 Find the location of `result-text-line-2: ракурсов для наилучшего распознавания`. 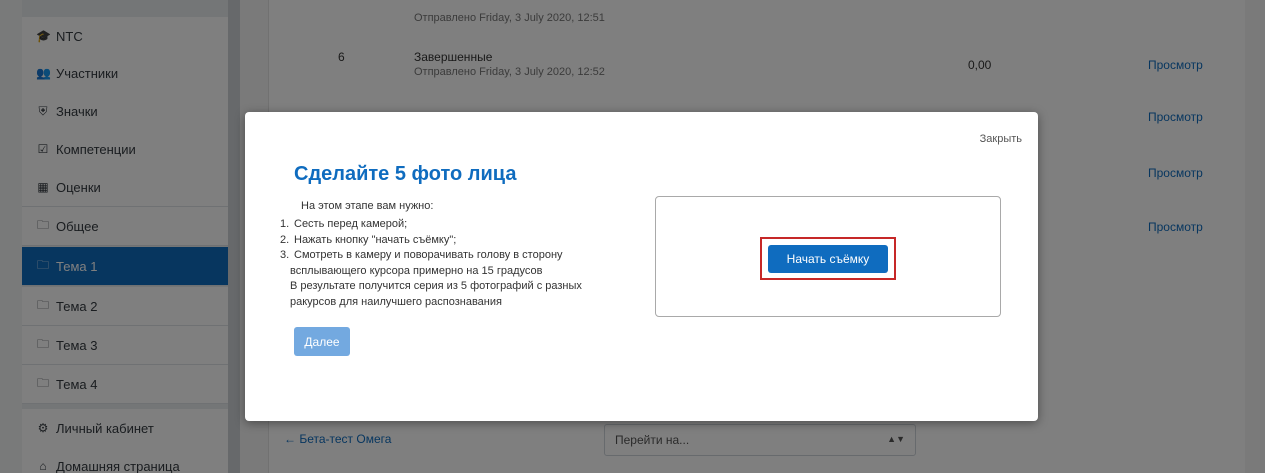

result-text-line-2: ракурсов для наилучшего распознавания is located at coordinates (396, 301).